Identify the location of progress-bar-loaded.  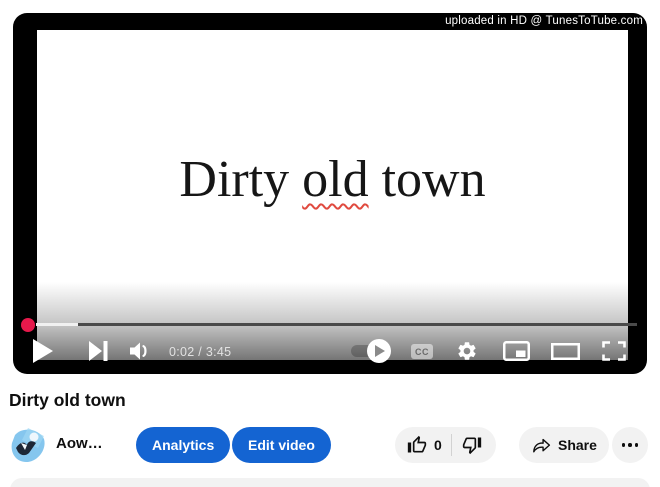
(57, 324).